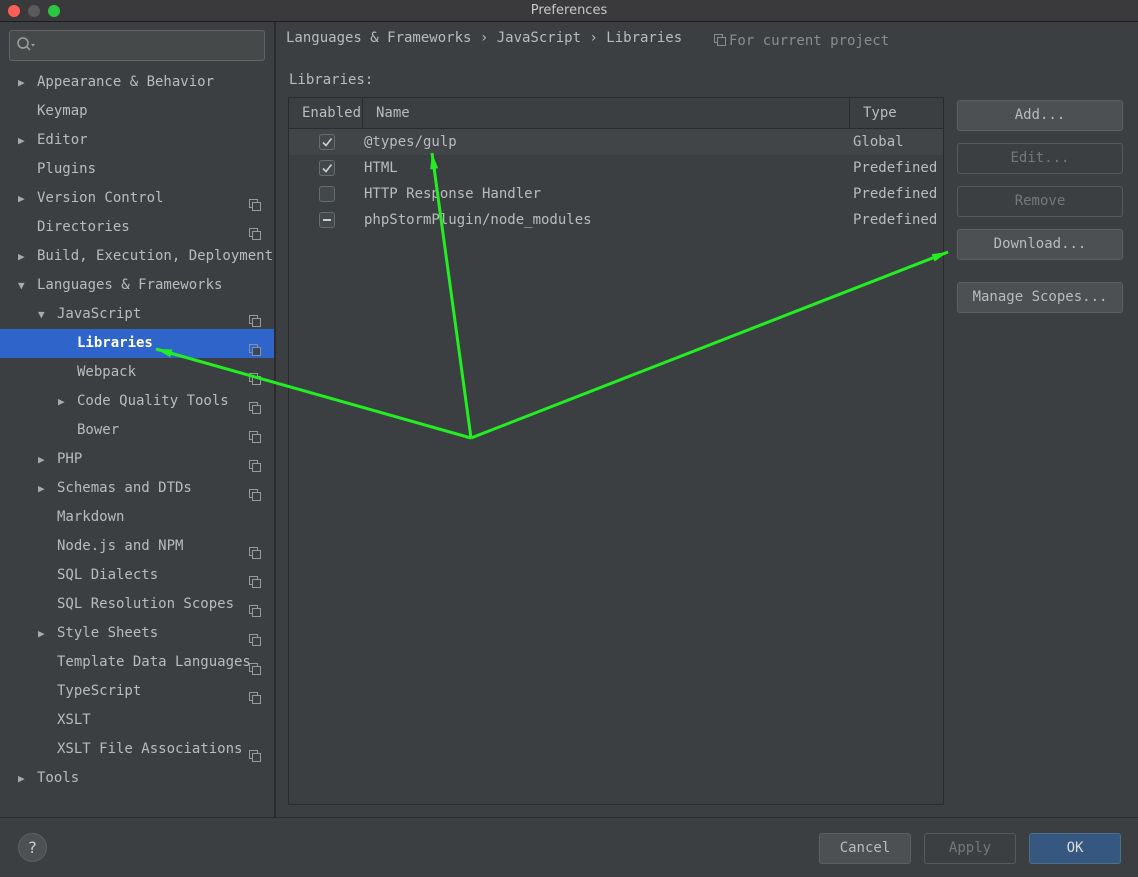 This screenshot has height=877, width=1138. What do you see at coordinates (137, 662) in the screenshot?
I see `sidebar-item: Template Data Languages` at bounding box center [137, 662].